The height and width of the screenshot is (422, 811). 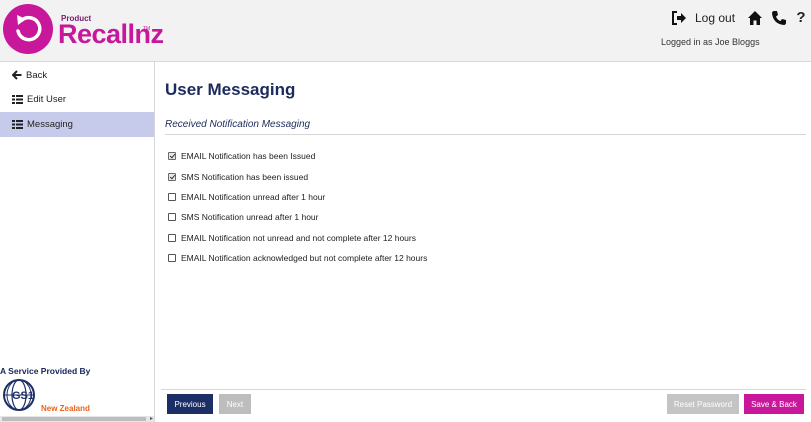 I want to click on header-icon-bar: ?, so click(x=777, y=18).